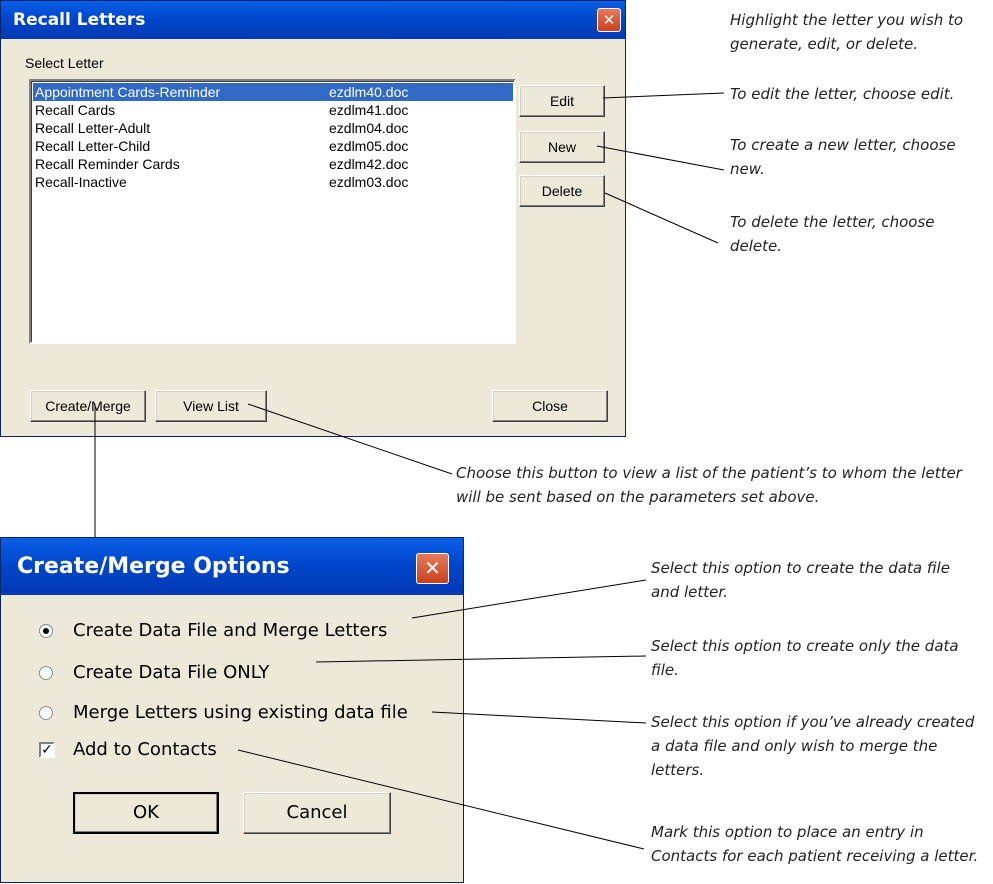  What do you see at coordinates (562, 191) in the screenshot?
I see `delete-button: Delete` at bounding box center [562, 191].